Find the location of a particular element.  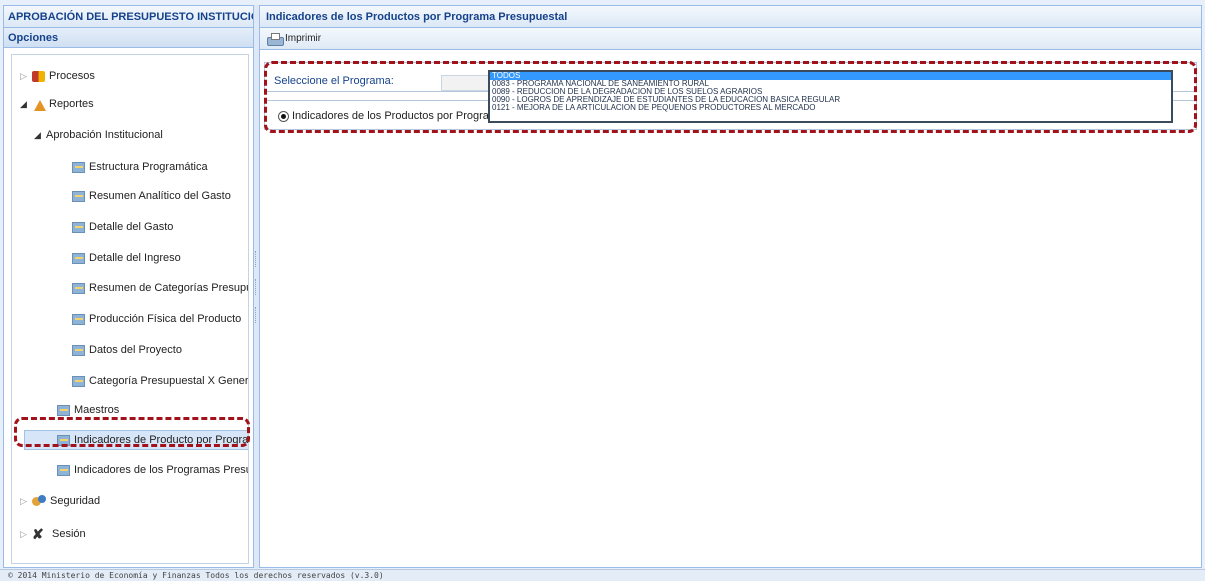

reports-icon is located at coordinates (39, 105).